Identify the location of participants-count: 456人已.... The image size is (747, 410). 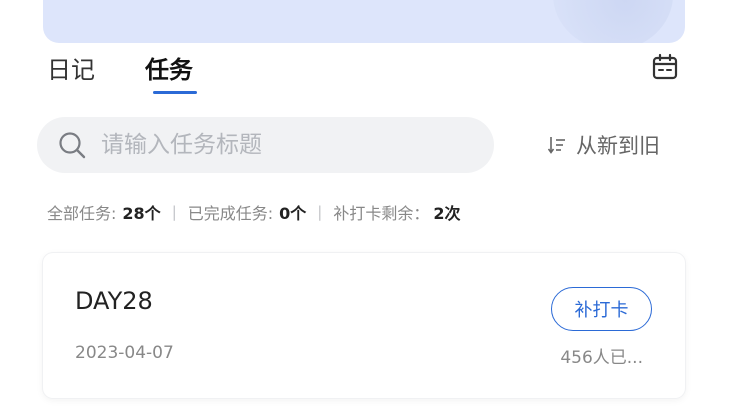
(601, 358).